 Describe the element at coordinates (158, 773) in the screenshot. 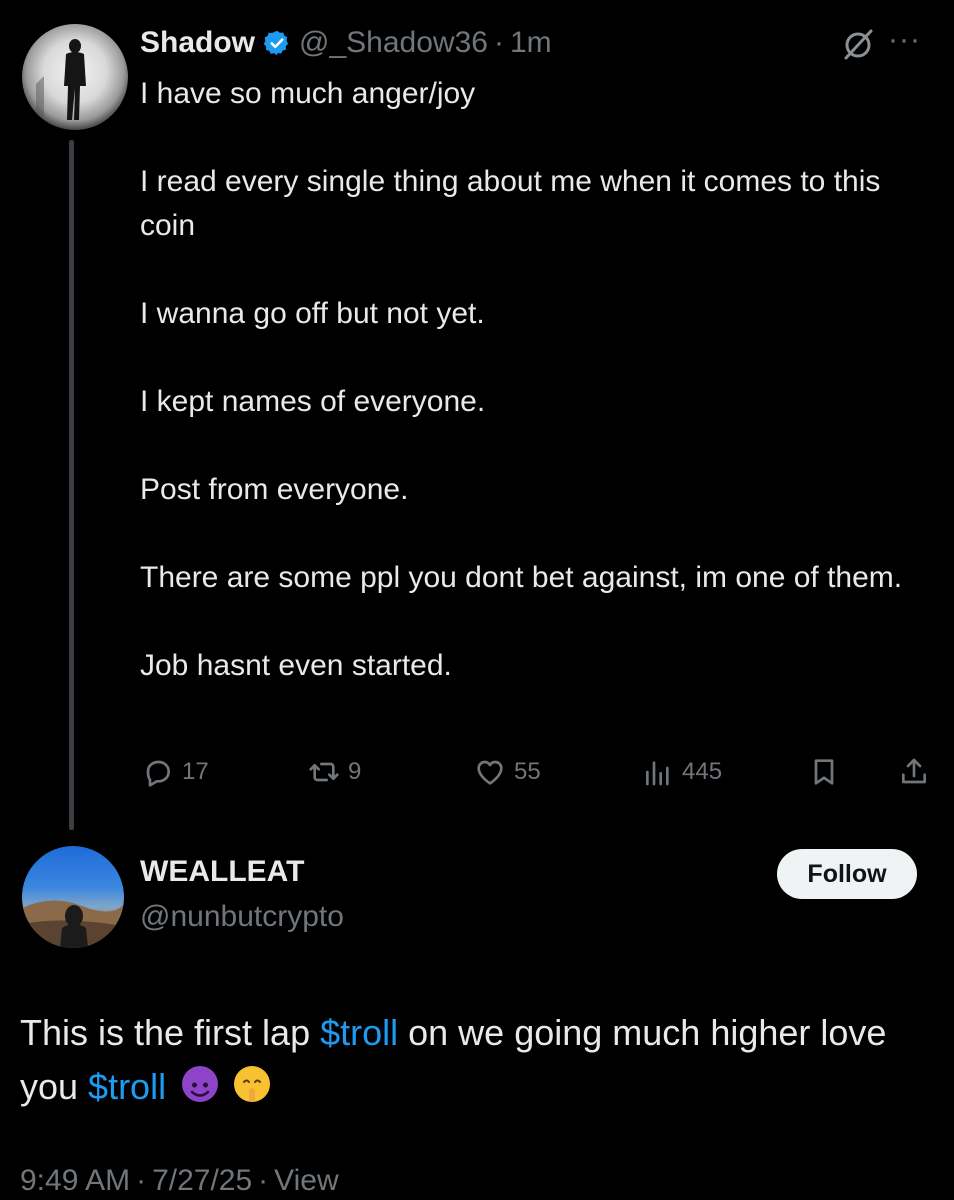

I see `reply-icon` at that location.